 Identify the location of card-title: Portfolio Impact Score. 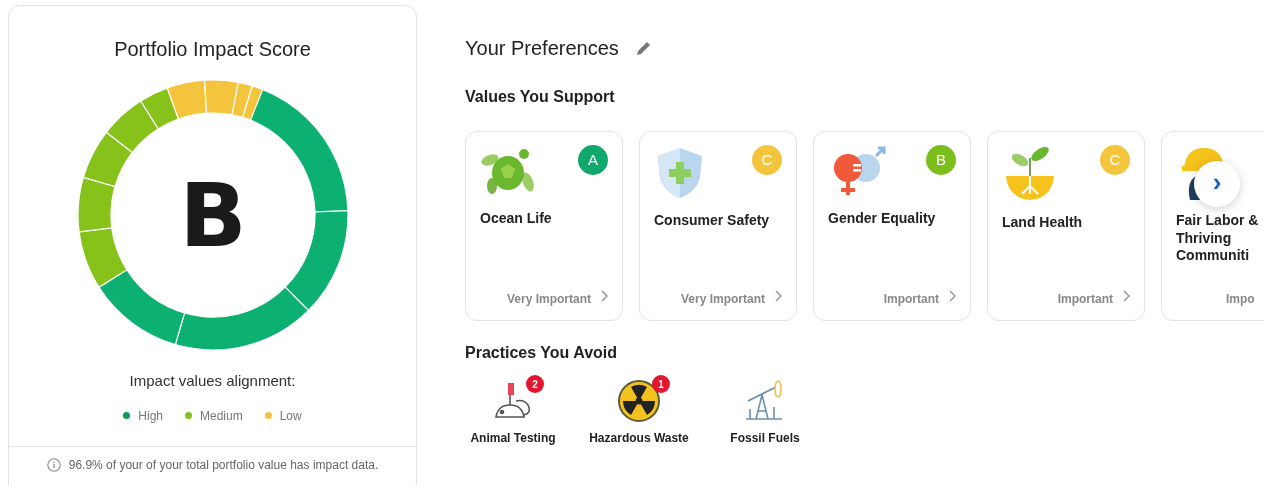
(212, 49).